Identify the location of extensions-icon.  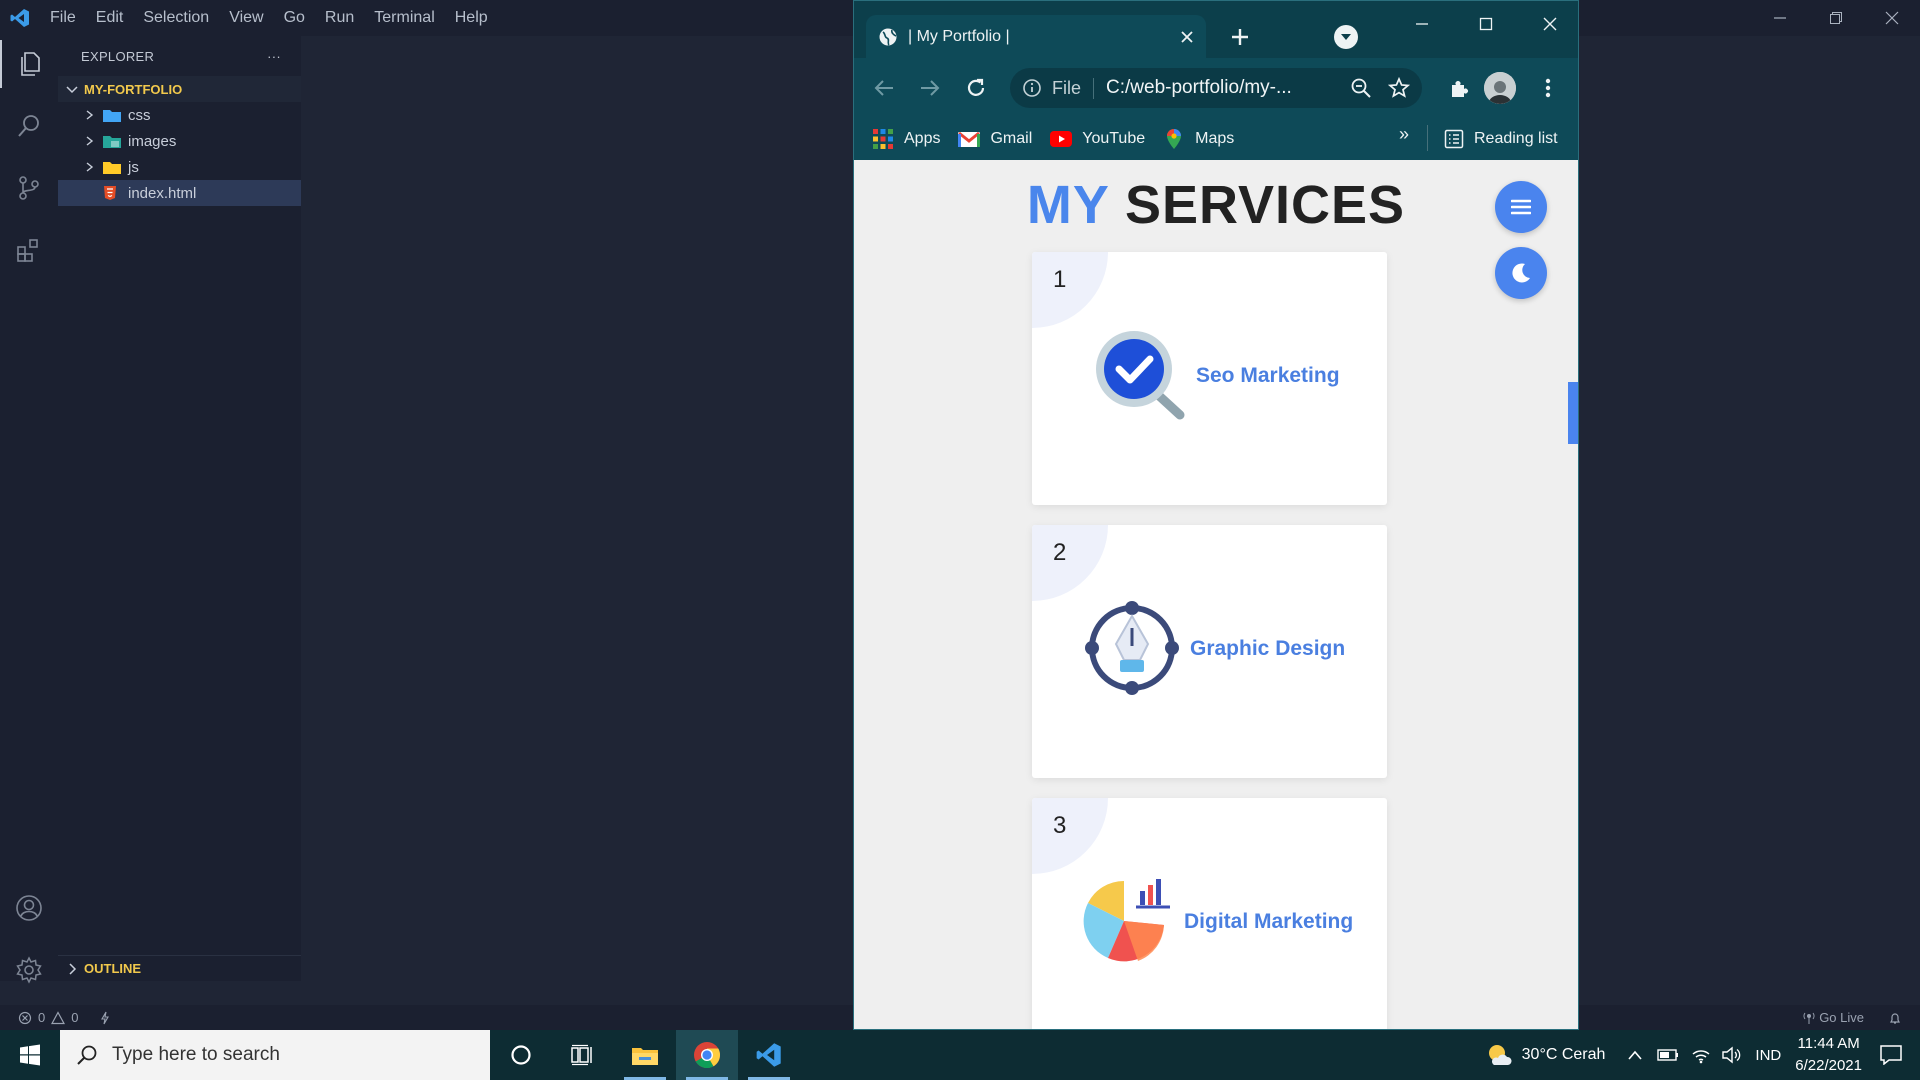
(29, 250).